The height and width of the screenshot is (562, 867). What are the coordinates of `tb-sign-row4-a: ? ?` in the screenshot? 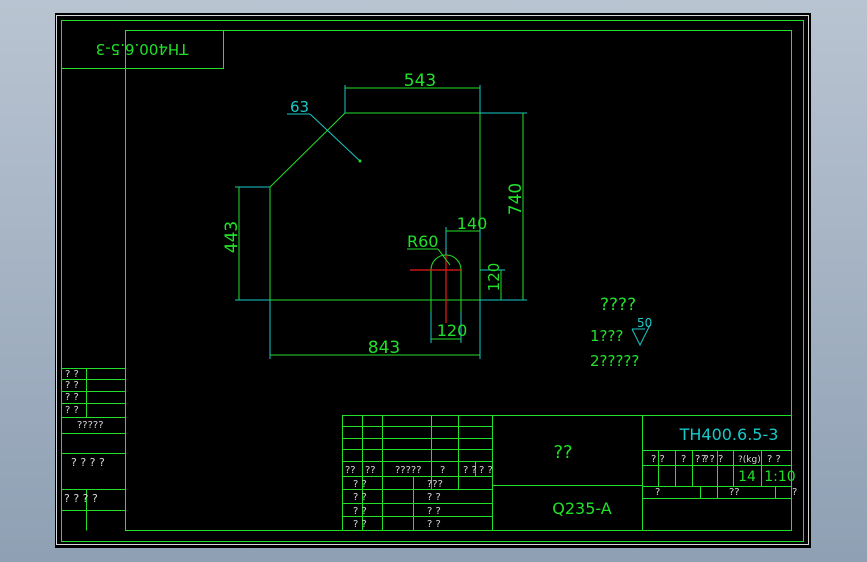 It's located at (360, 524).